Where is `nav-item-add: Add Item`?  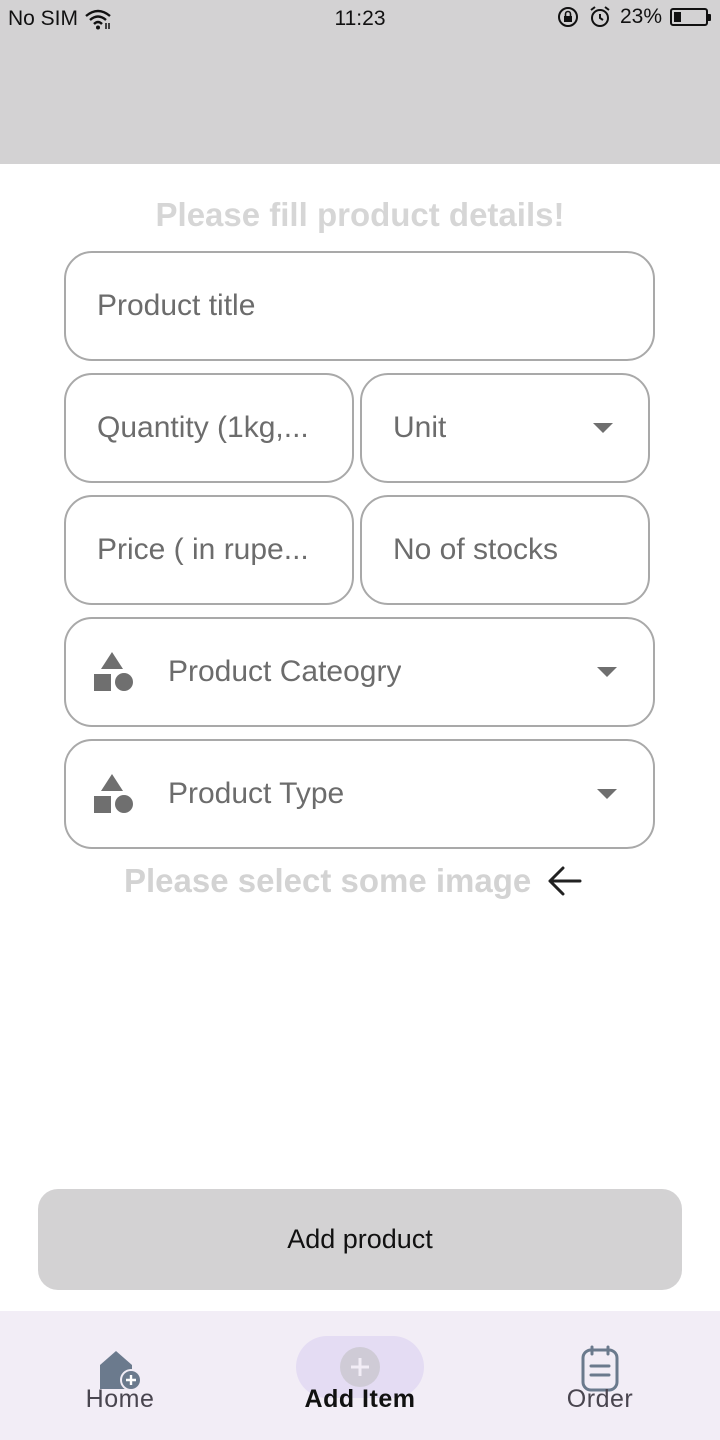
nav-item-add: Add Item is located at coordinates (360, 1375).